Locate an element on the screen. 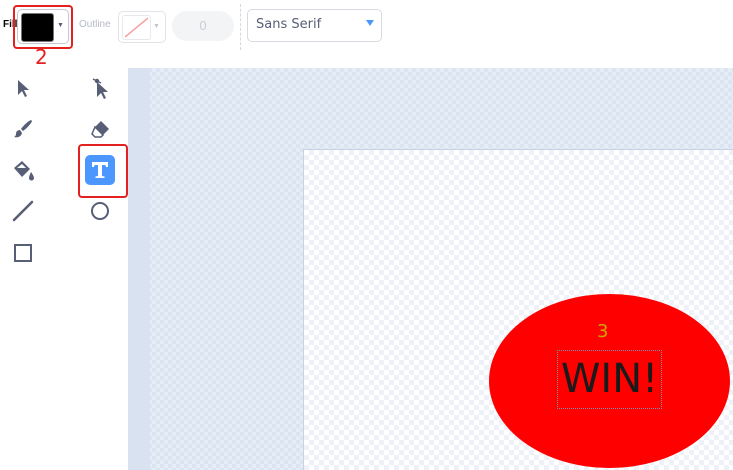 The image size is (733, 470). tool-line is located at coordinates (23, 211).